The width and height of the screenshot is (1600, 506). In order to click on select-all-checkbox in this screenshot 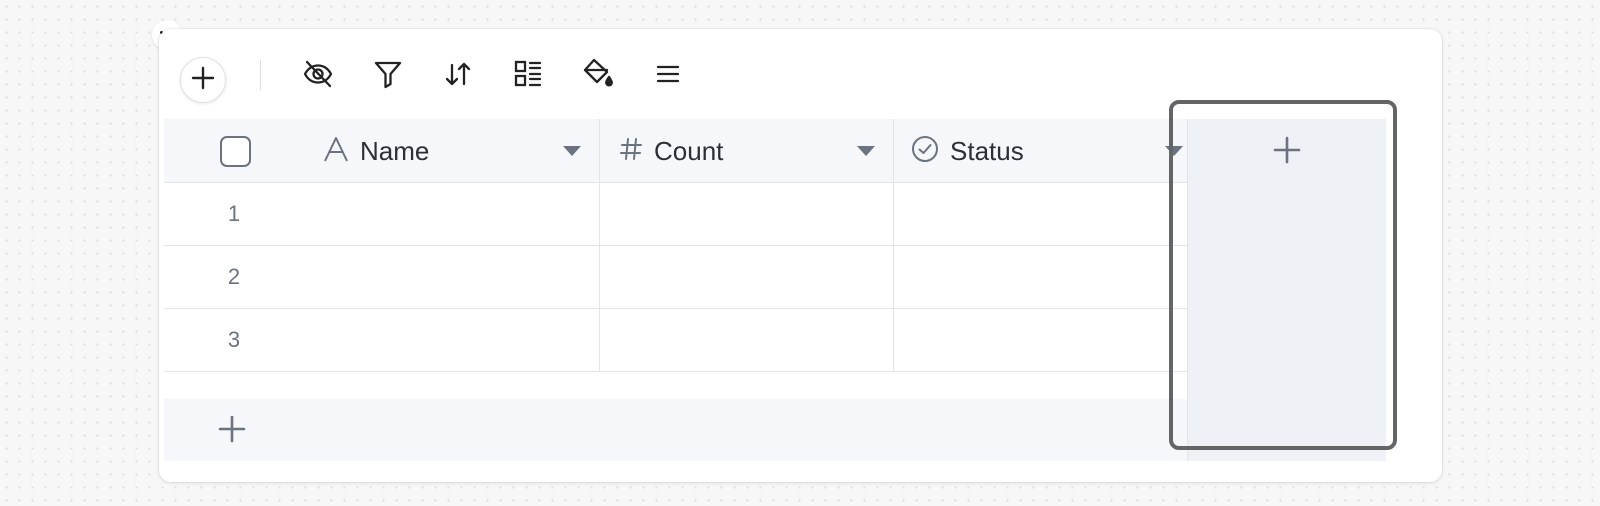, I will do `click(235, 151)`.